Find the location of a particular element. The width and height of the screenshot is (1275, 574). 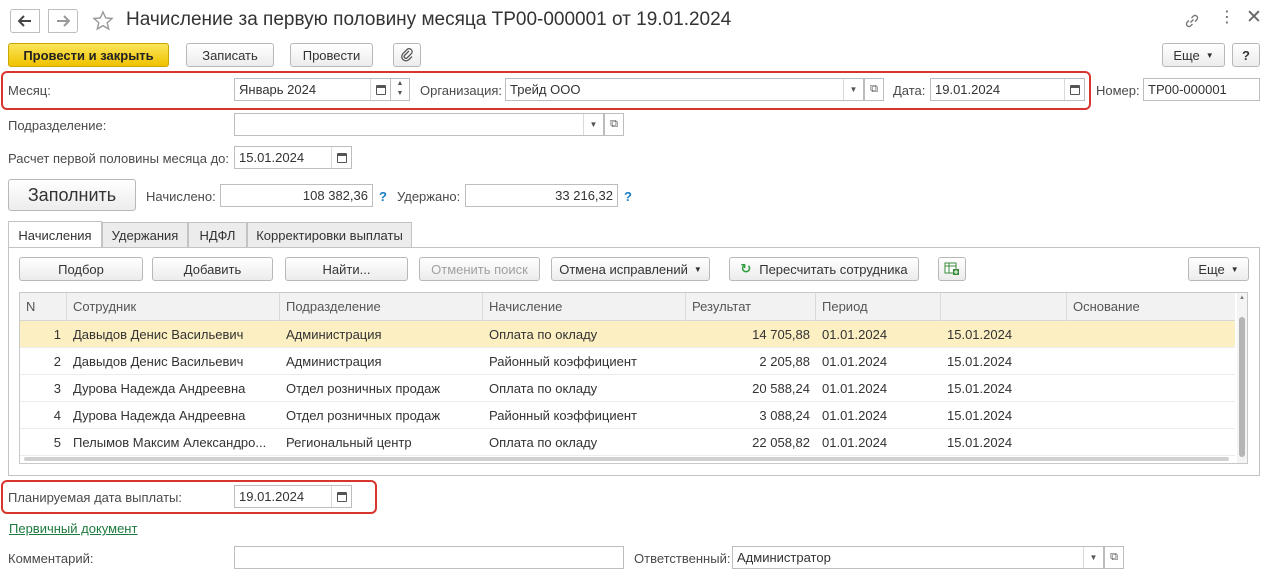

more-vertical-icon: ⋮ is located at coordinates (1227, 18).